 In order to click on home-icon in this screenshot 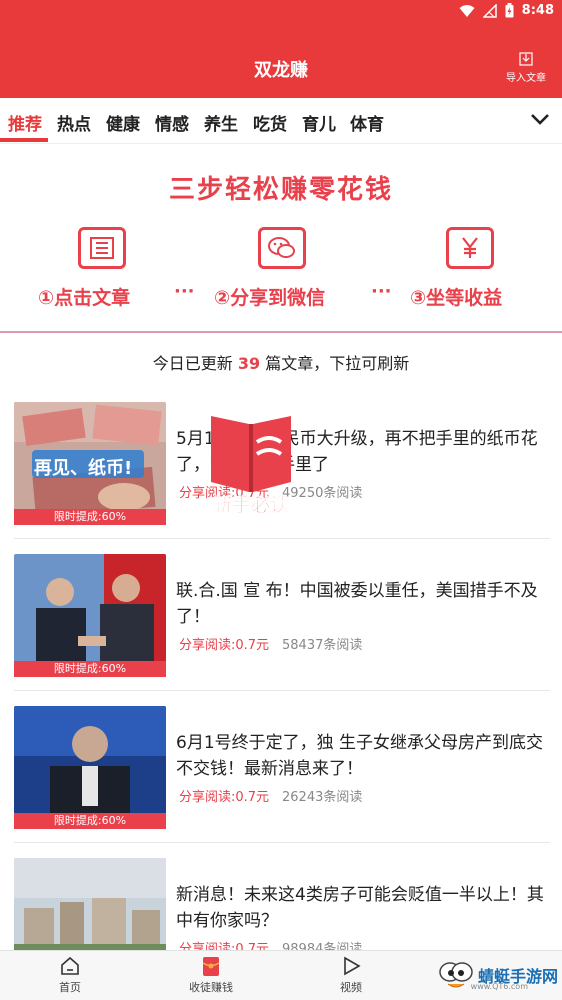, I will do `click(70, 965)`.